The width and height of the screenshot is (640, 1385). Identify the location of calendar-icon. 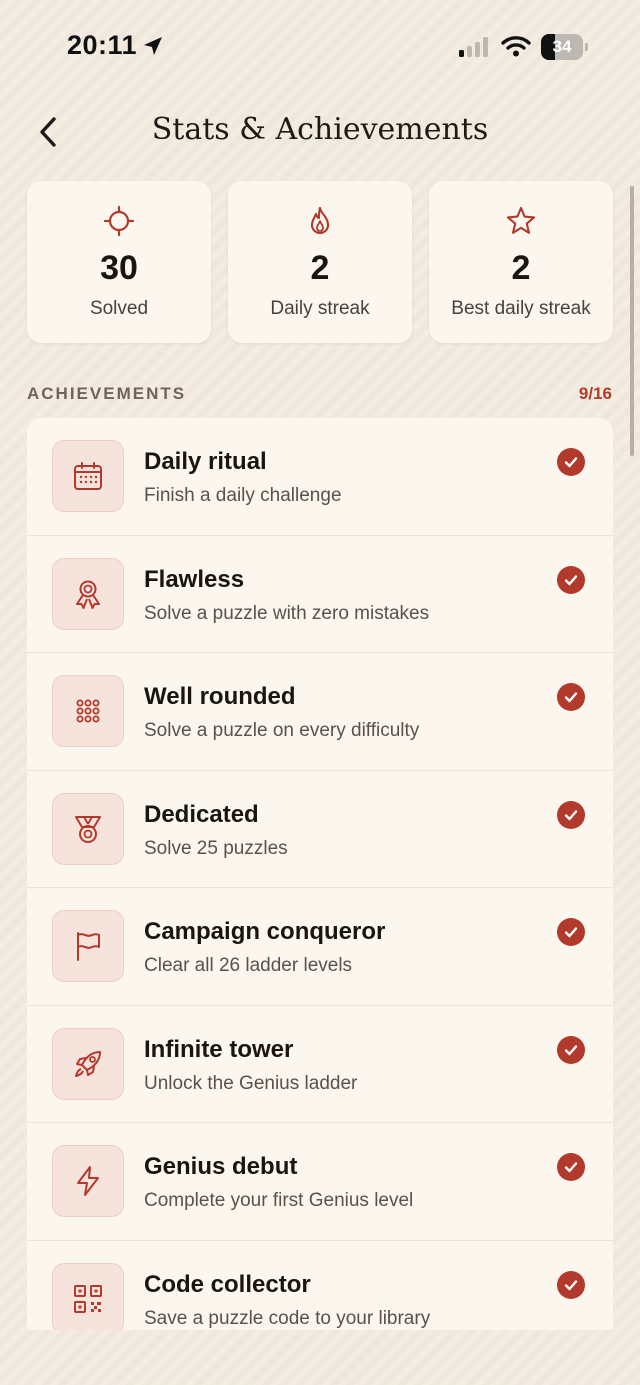
(88, 476).